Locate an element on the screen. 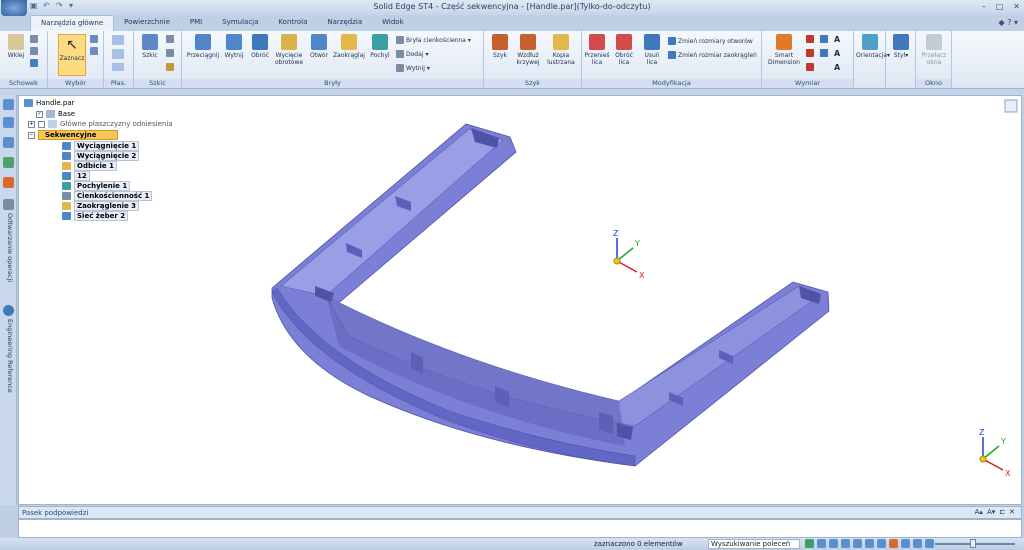 The image size is (1024, 550). tab-odtwarzanie-operacji: Odtwarzanie operacji is located at coordinates (8, 247).